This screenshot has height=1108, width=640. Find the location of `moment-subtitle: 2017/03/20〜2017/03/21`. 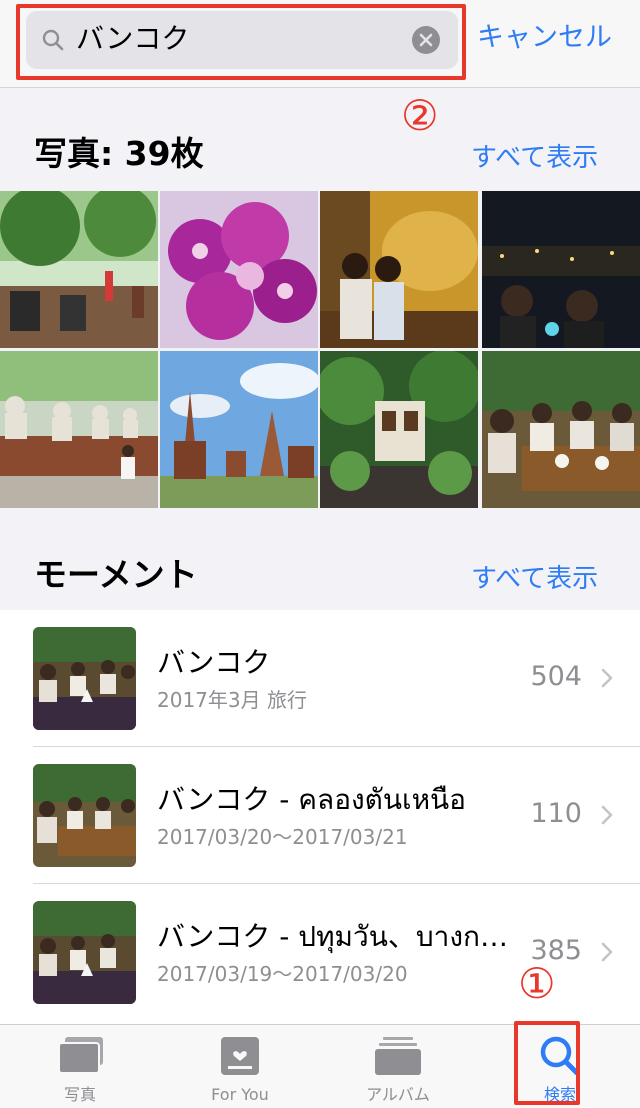

moment-subtitle: 2017/03/20〜2017/03/21 is located at coordinates (282, 837).